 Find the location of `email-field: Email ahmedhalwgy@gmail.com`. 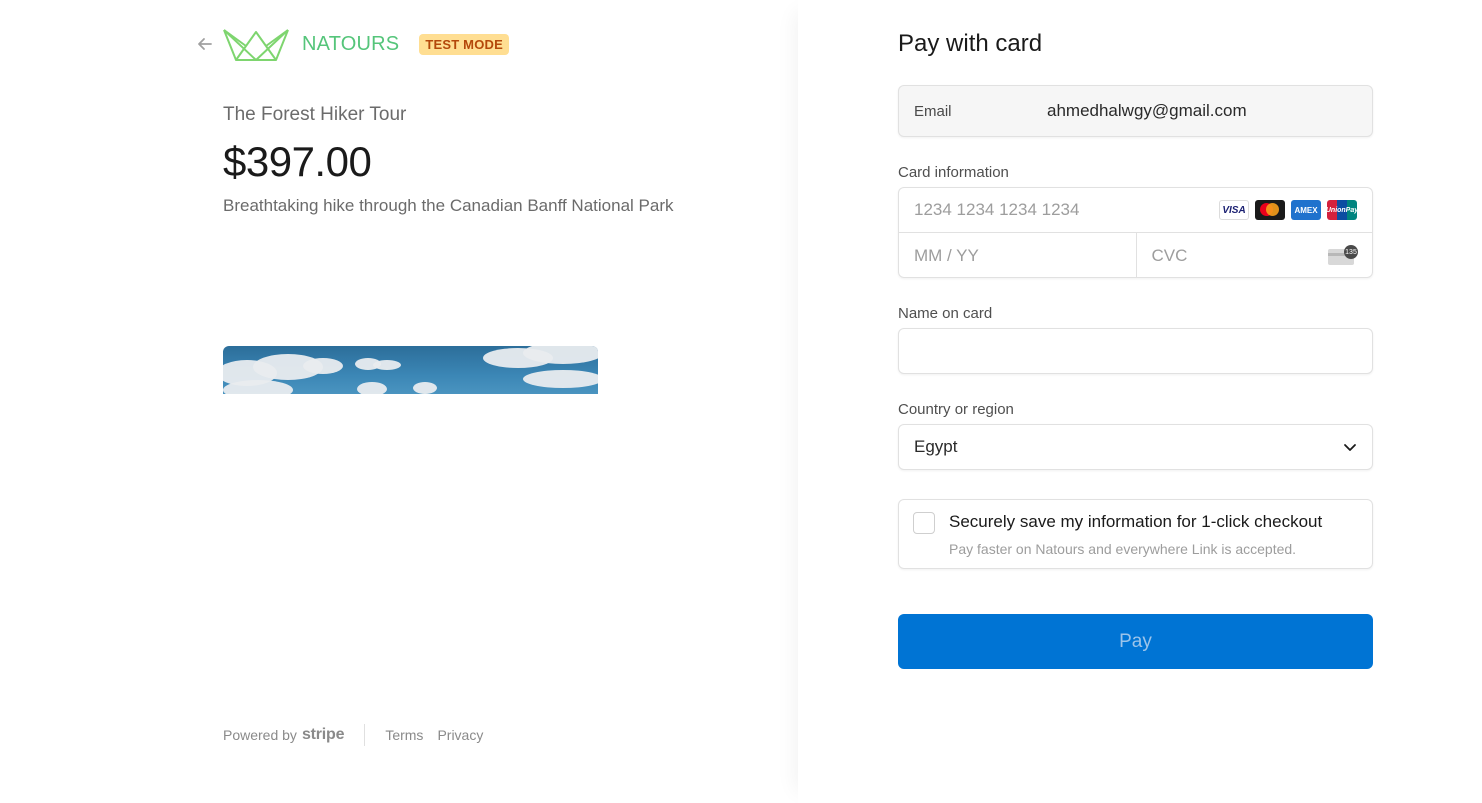

email-field: Email ahmedhalwgy@gmail.com is located at coordinates (1135, 111).